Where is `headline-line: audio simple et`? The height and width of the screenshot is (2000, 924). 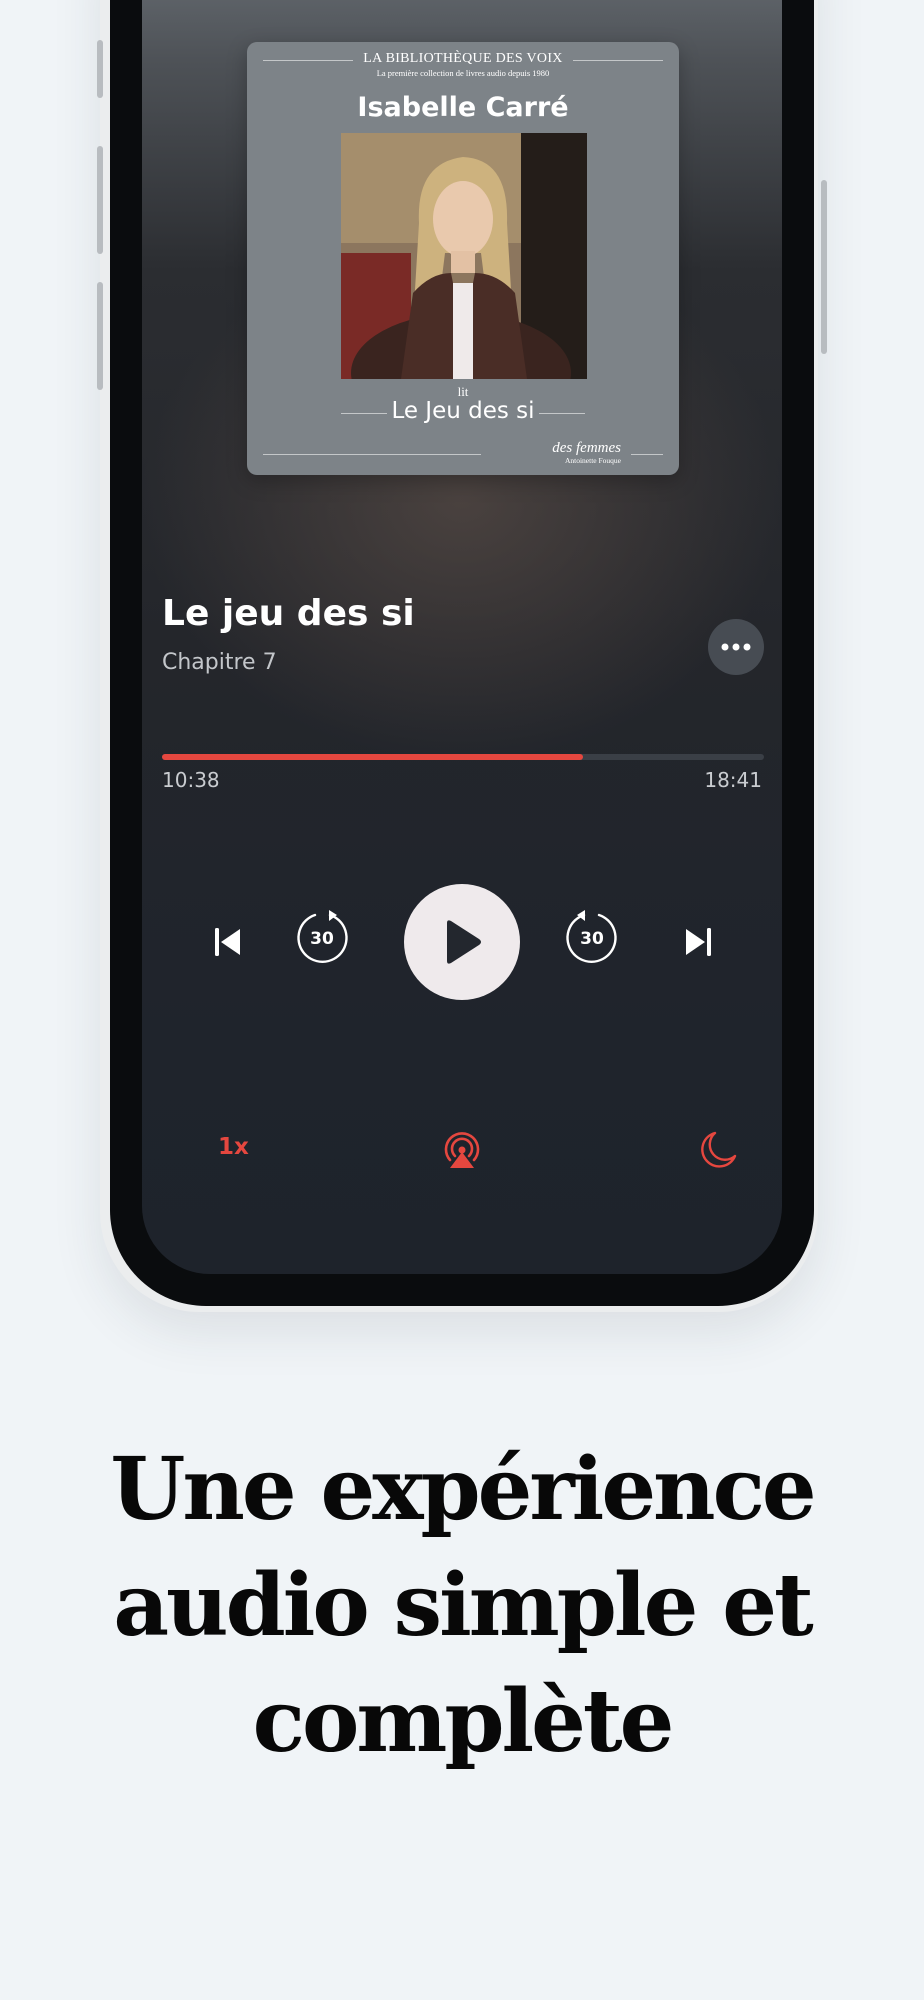
headline-line: audio simple et is located at coordinates (463, 1605).